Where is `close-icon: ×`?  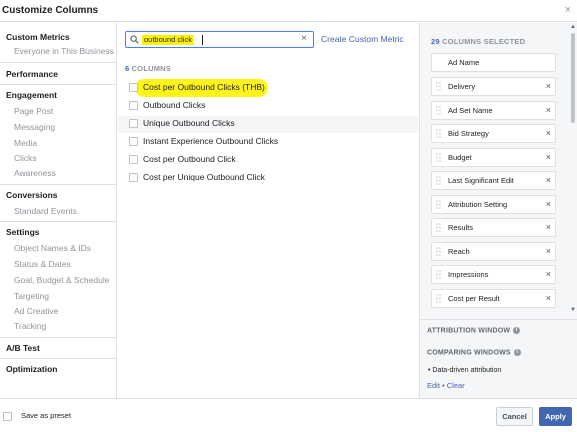 close-icon: × is located at coordinates (568, 10).